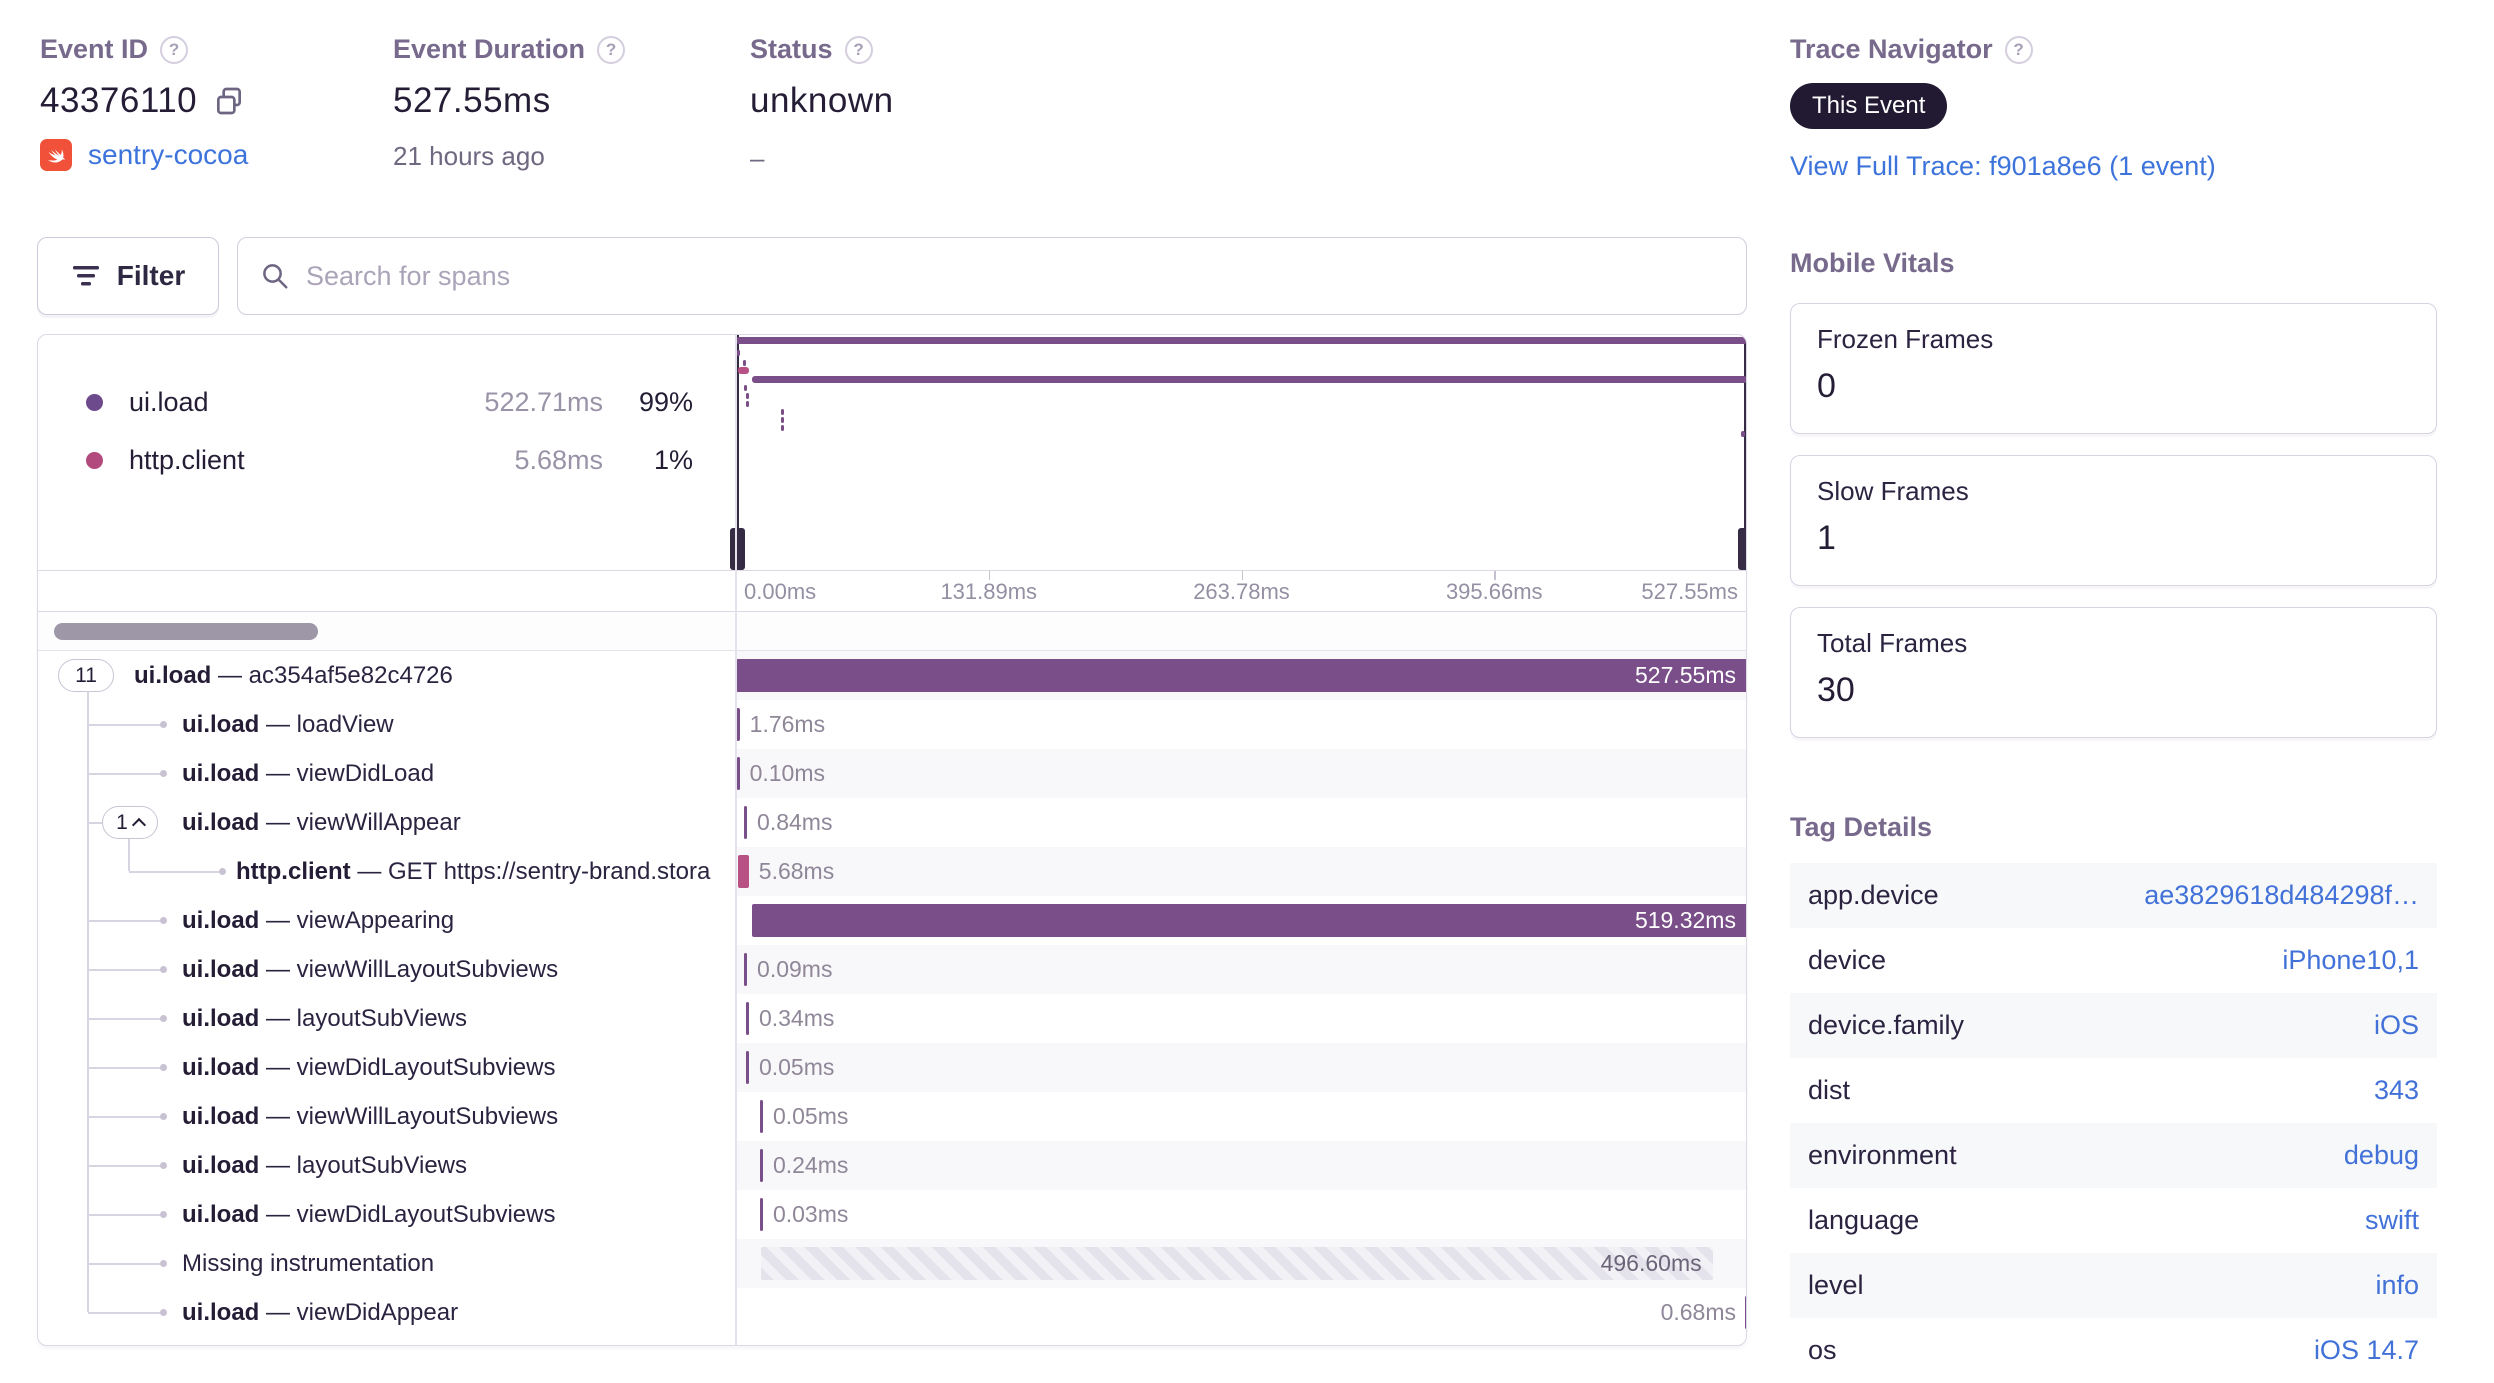 The image size is (2494, 1383). What do you see at coordinates (1241, 1312) in the screenshot?
I see `span-duration-cell: 0.68ms` at bounding box center [1241, 1312].